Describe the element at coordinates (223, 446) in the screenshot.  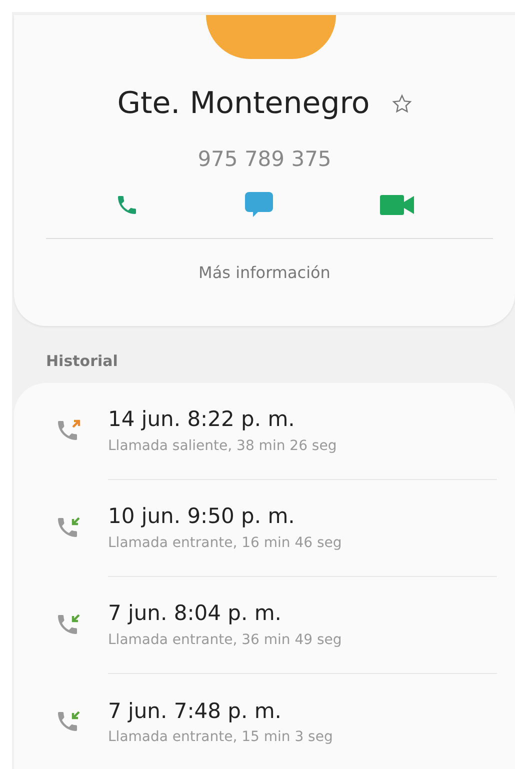
I see `call-detail: Llamada saliente, 38 min 26 seg` at that location.